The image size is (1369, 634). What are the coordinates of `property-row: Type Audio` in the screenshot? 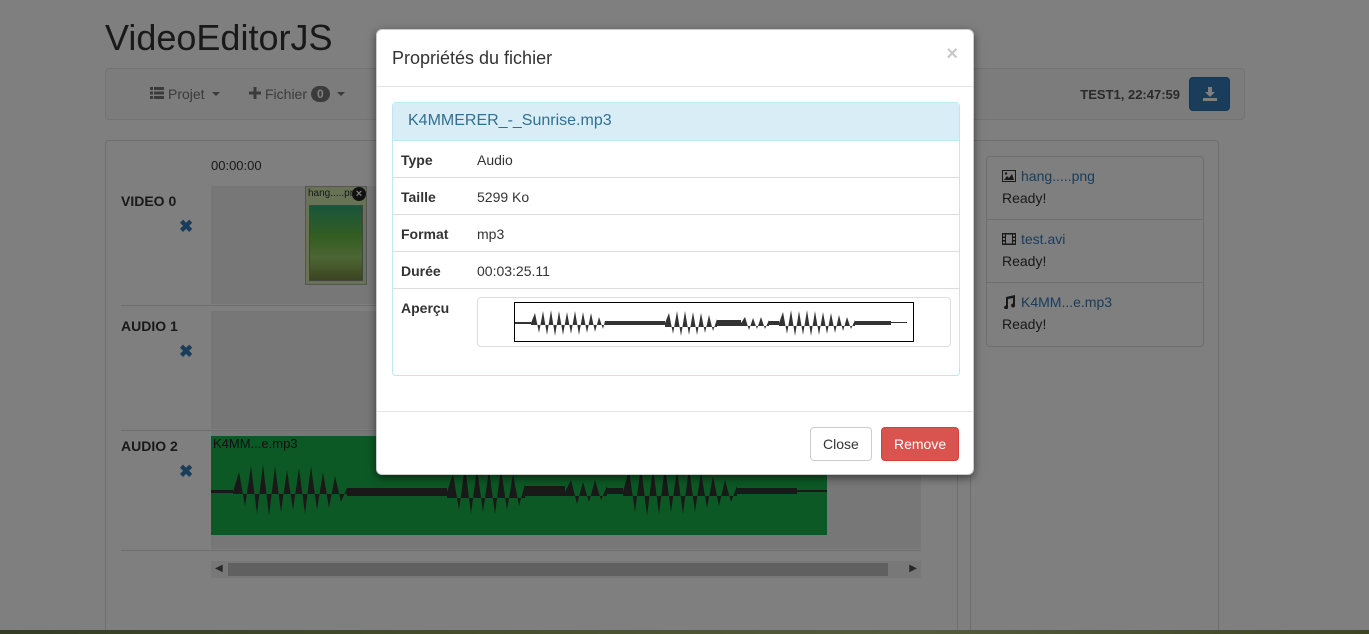 It's located at (676, 159).